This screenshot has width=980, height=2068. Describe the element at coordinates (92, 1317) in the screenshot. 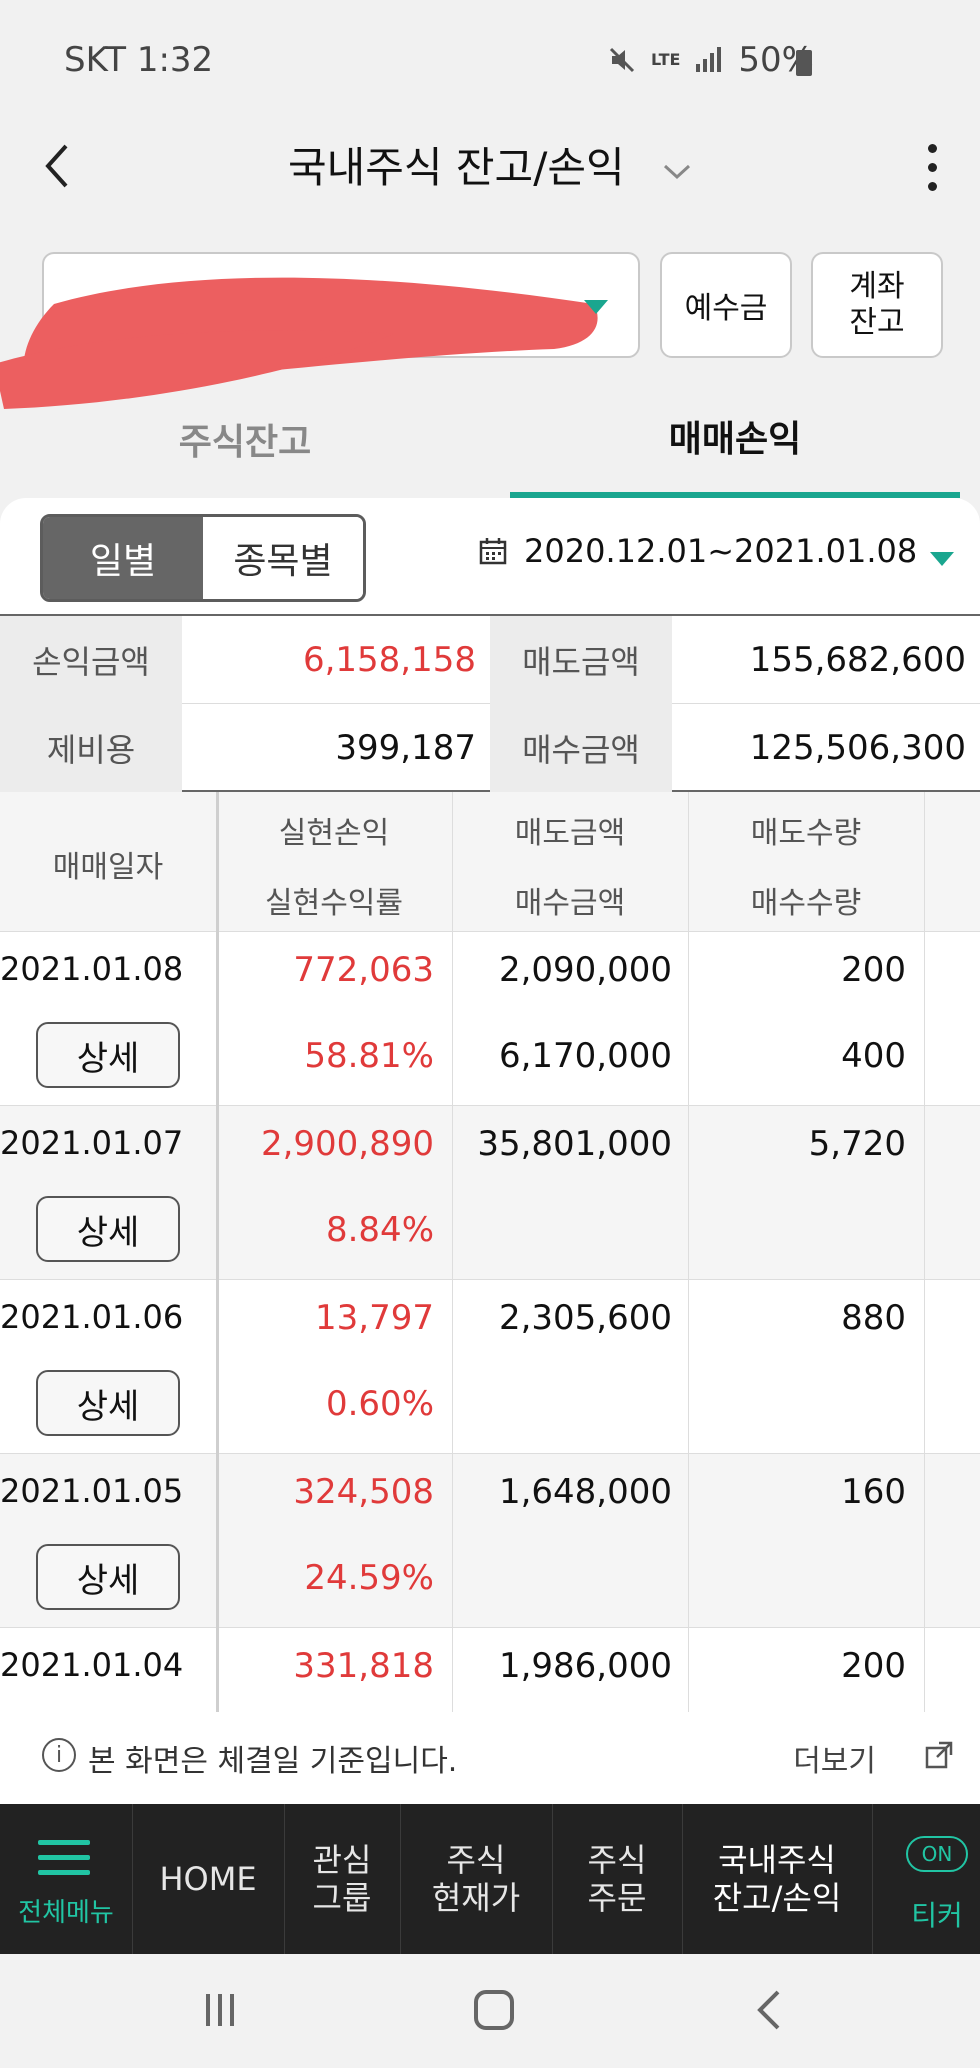

I see `cell-trade-date: 2021.01.06` at that location.